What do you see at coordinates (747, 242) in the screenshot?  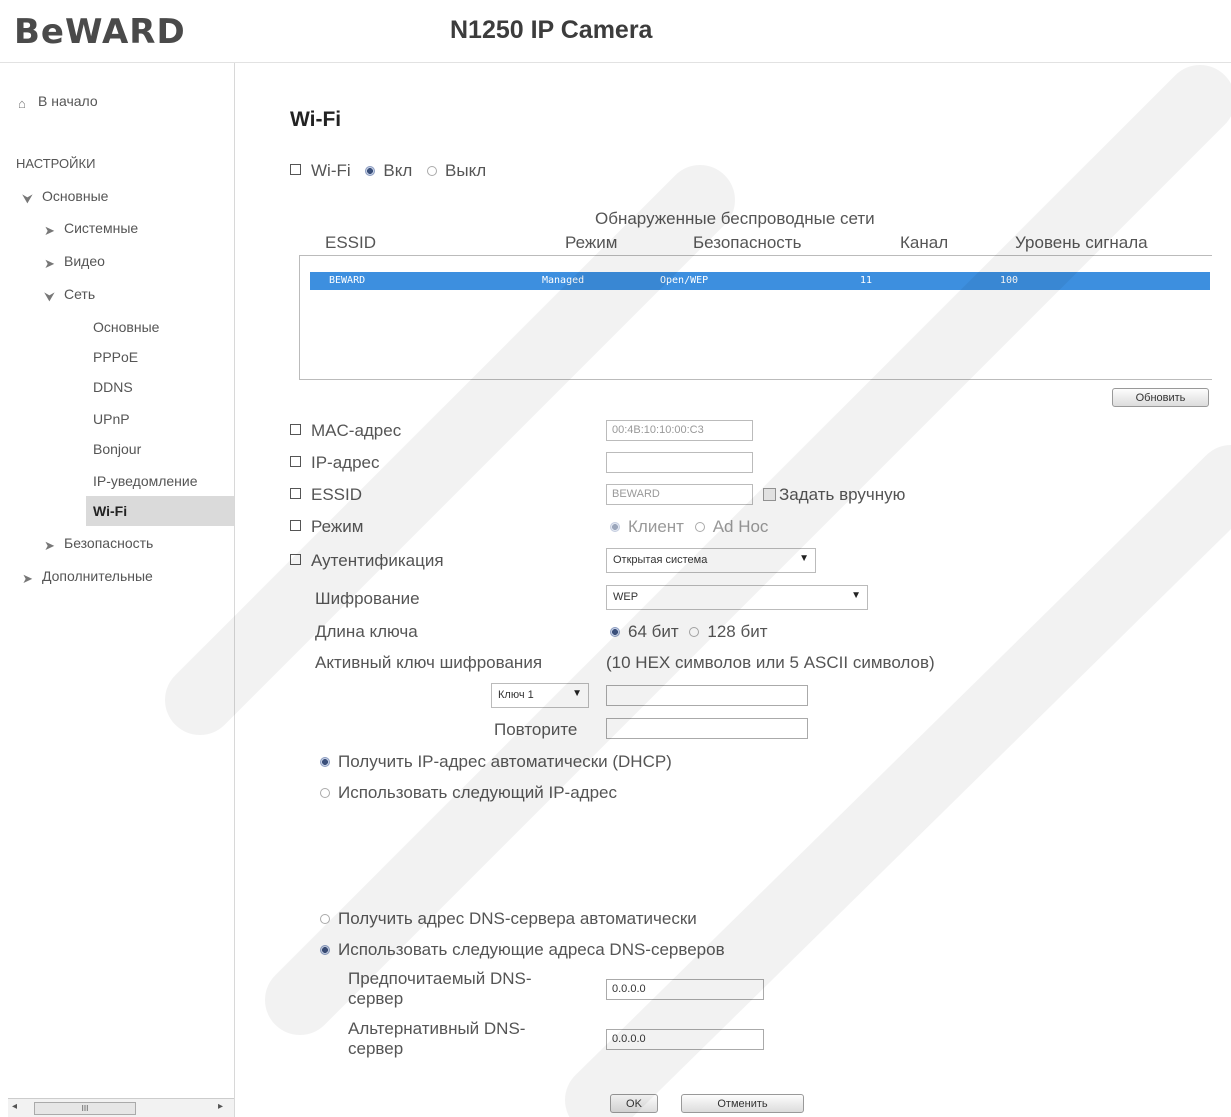 I see `column-security: Безопасность` at bounding box center [747, 242].